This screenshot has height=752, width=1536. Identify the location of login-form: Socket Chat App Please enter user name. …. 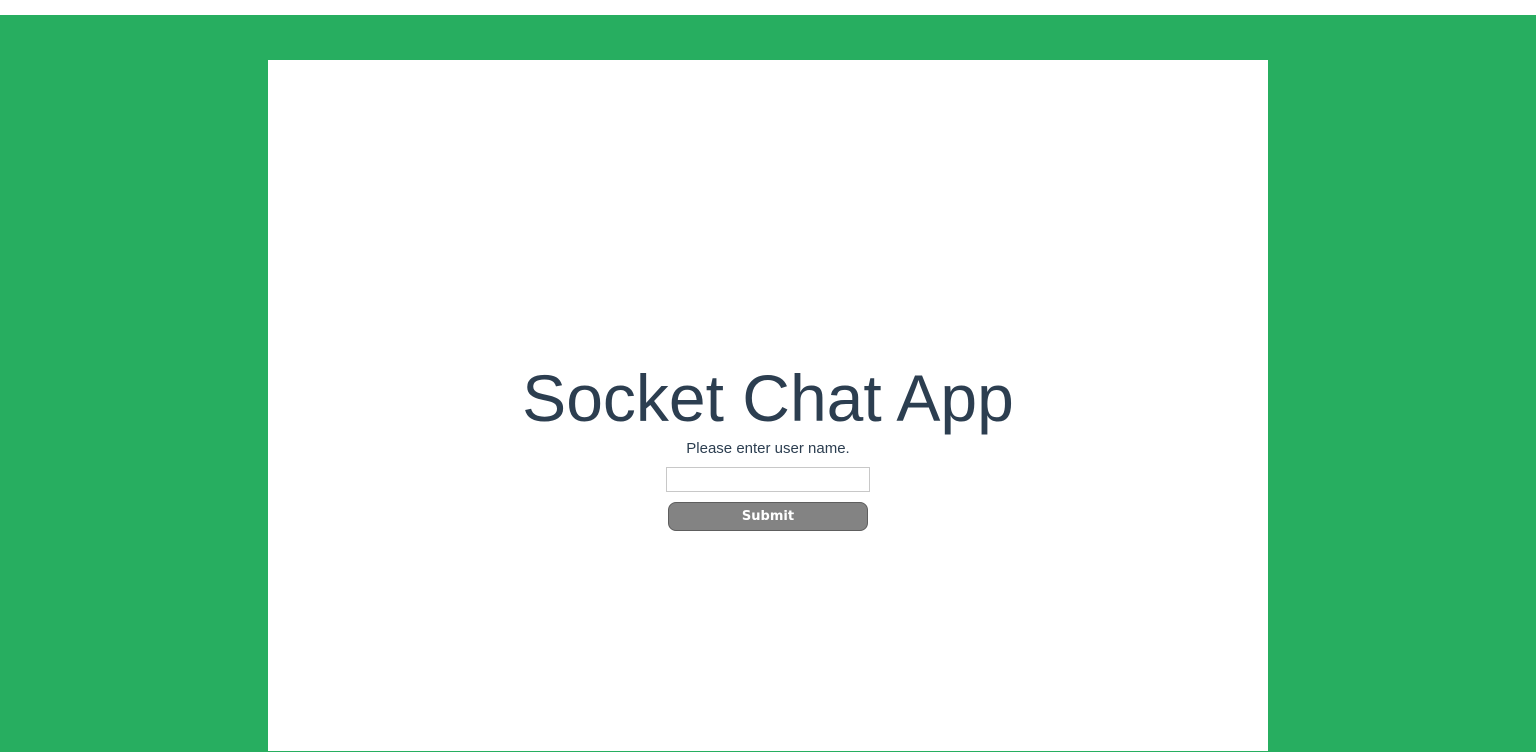
(768, 445).